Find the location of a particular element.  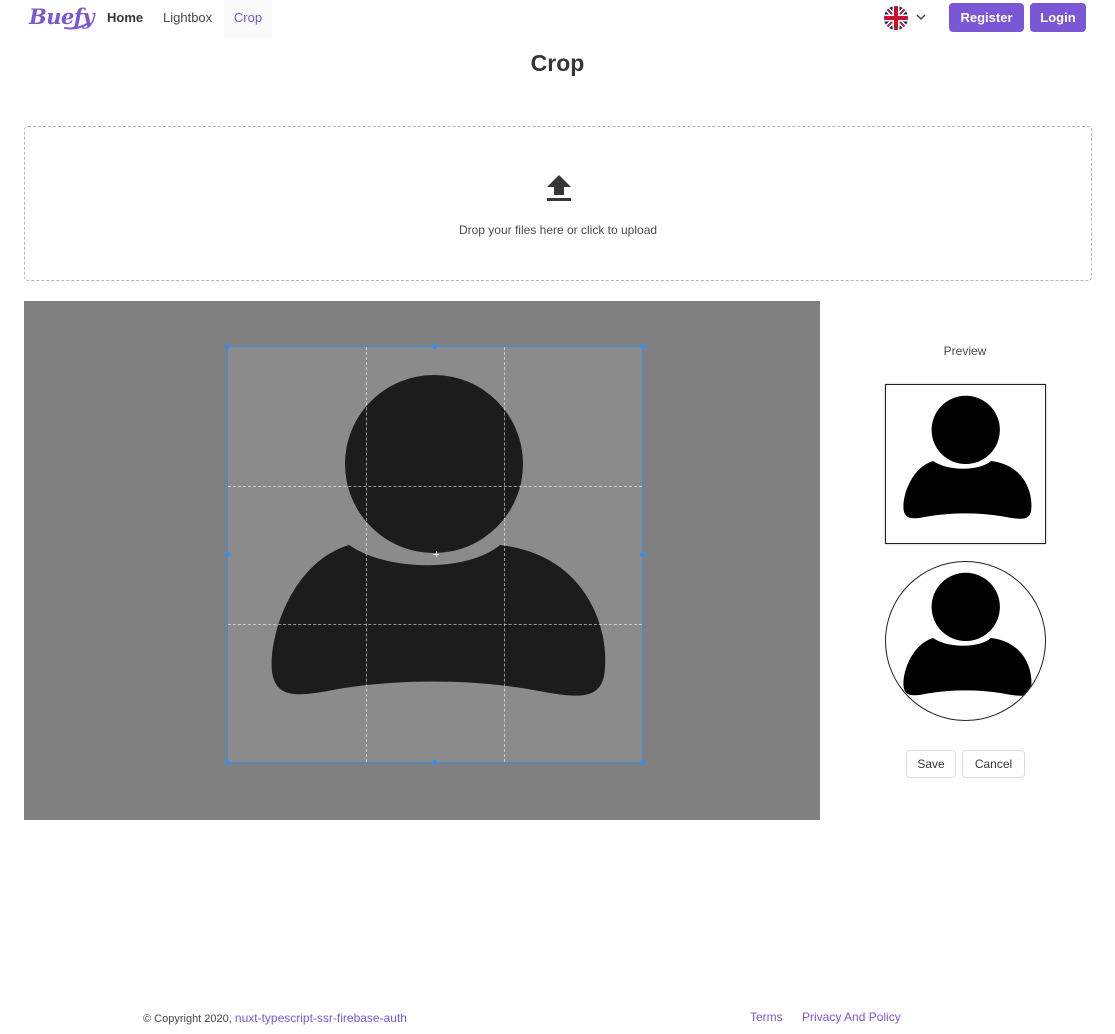

crop-center-marker is located at coordinates (436, 554).